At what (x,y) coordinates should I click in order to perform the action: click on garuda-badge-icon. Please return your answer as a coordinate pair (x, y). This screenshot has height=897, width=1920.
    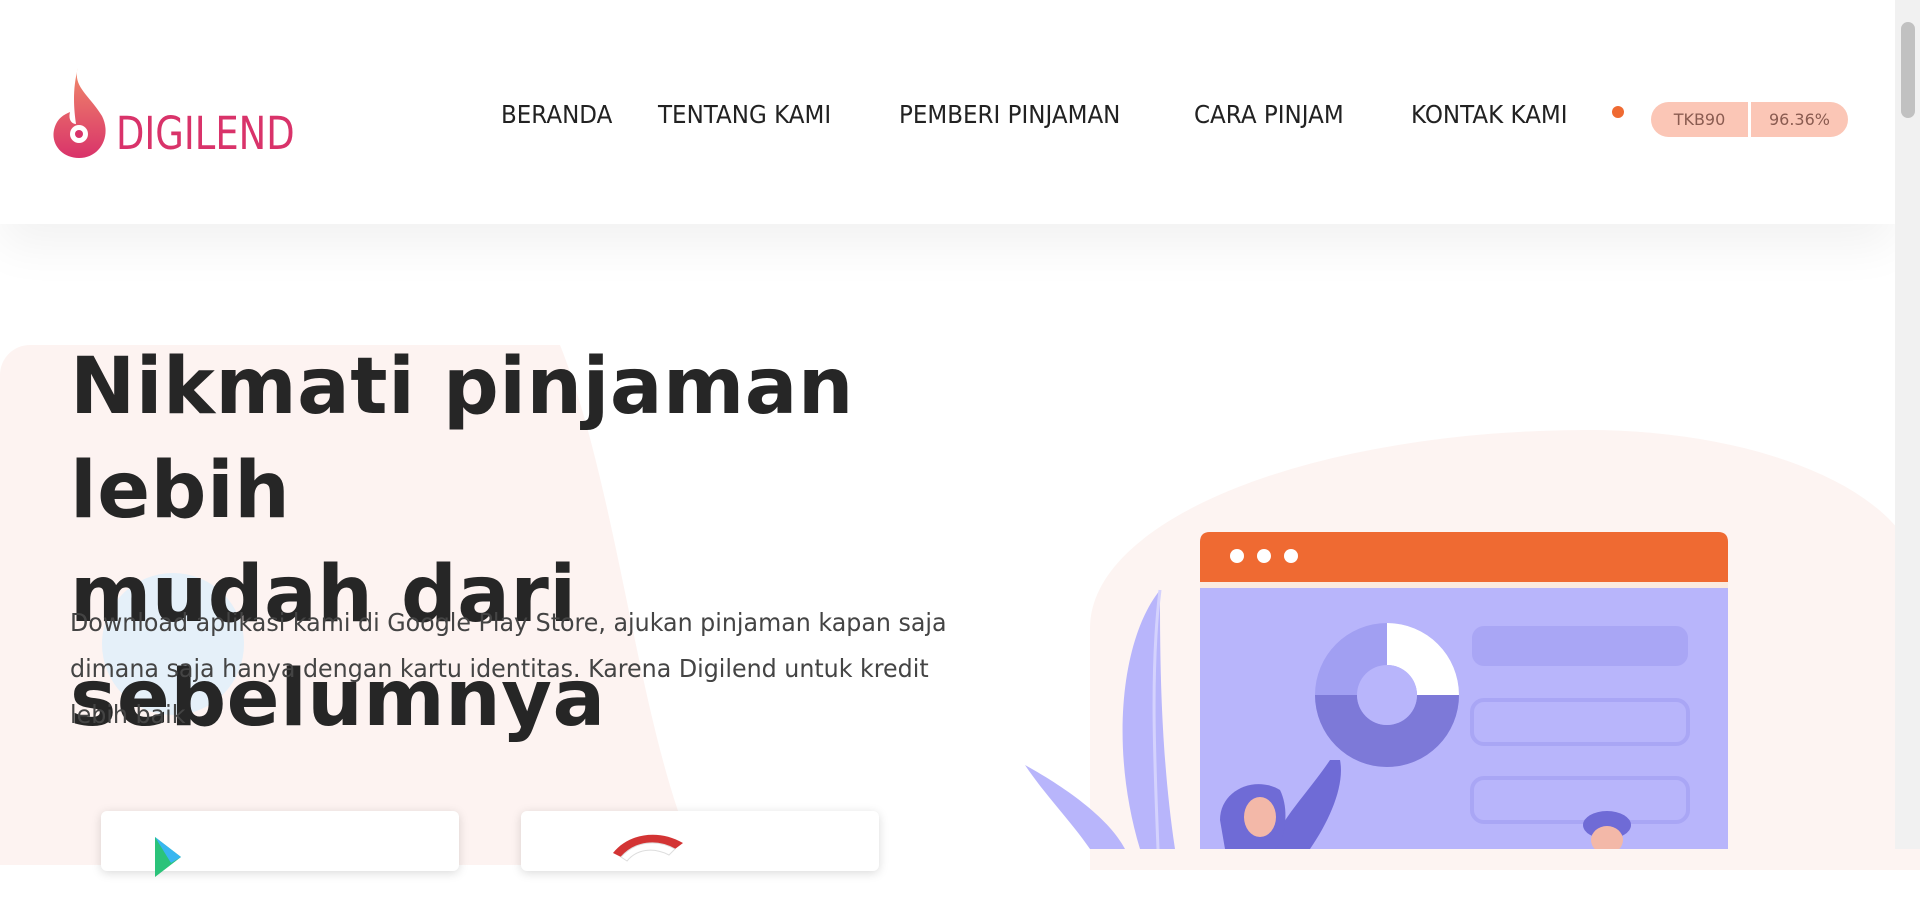
    Looking at the image, I should click on (648, 848).